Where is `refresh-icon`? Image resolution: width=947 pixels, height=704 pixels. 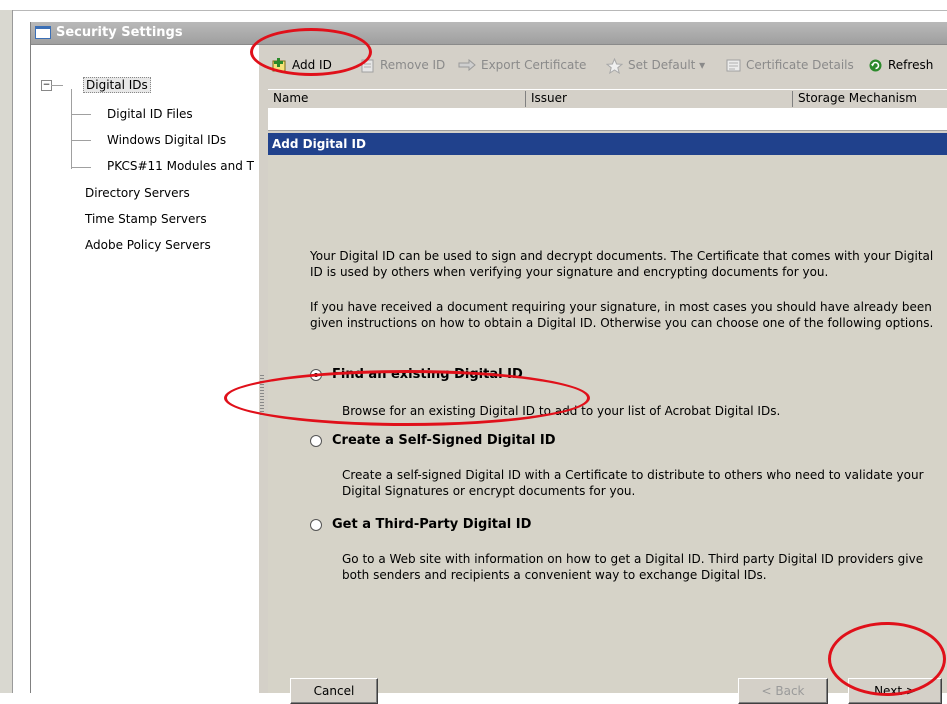
refresh-icon is located at coordinates (875, 65).